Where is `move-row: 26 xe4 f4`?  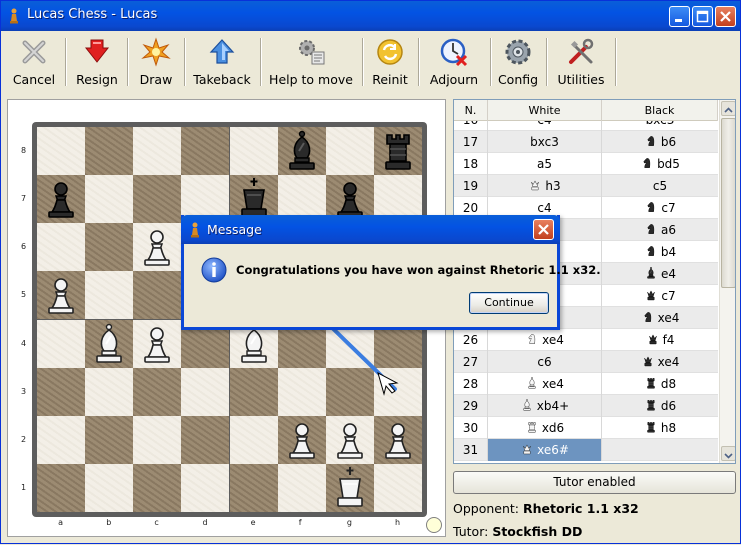
move-row: 26 xe4 f4 is located at coordinates (586, 340).